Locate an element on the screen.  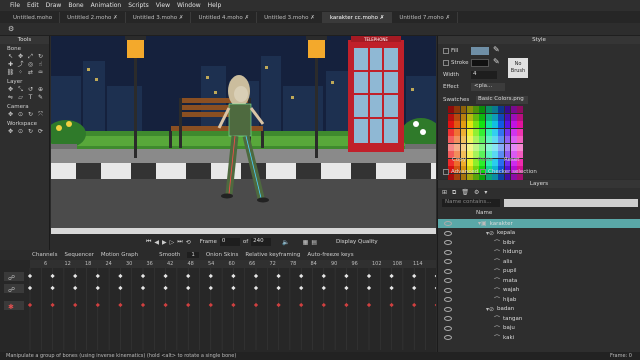
layer-row: ⌒ mata is located at coordinates (539, 280).